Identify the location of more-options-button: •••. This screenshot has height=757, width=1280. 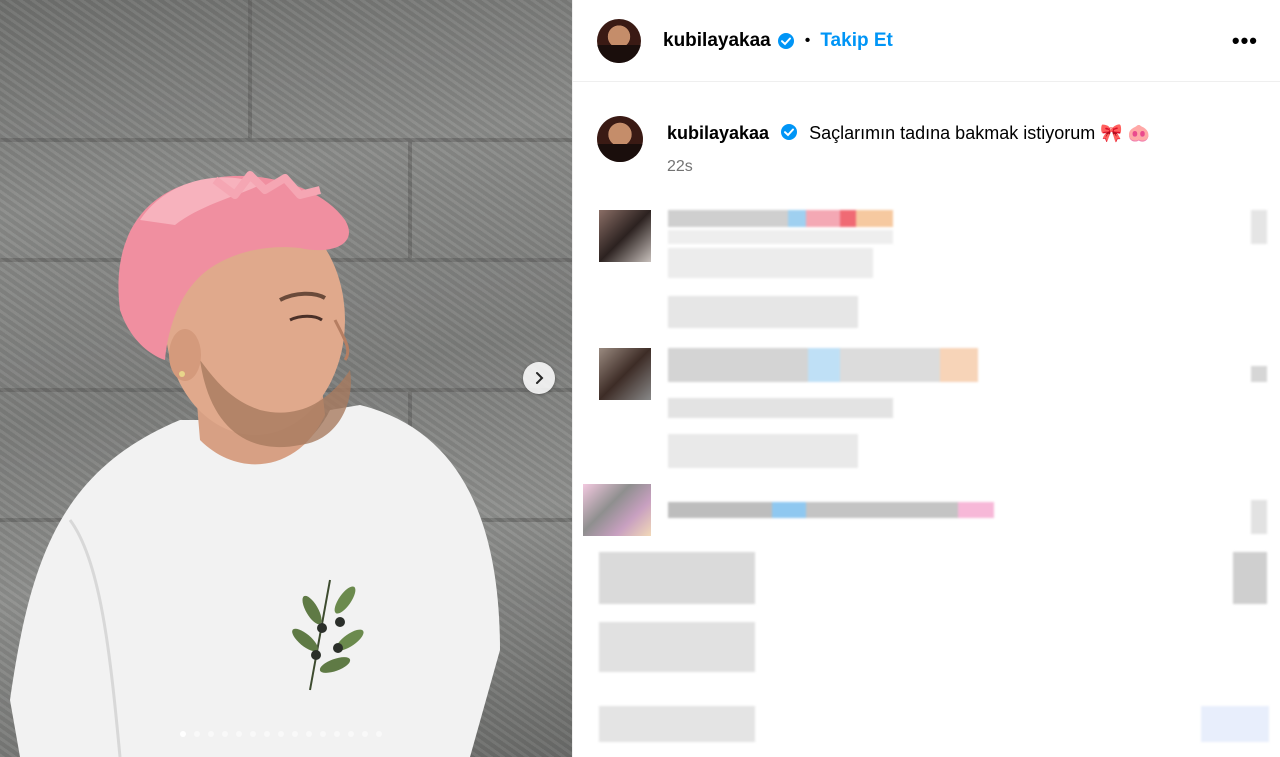
(1245, 41).